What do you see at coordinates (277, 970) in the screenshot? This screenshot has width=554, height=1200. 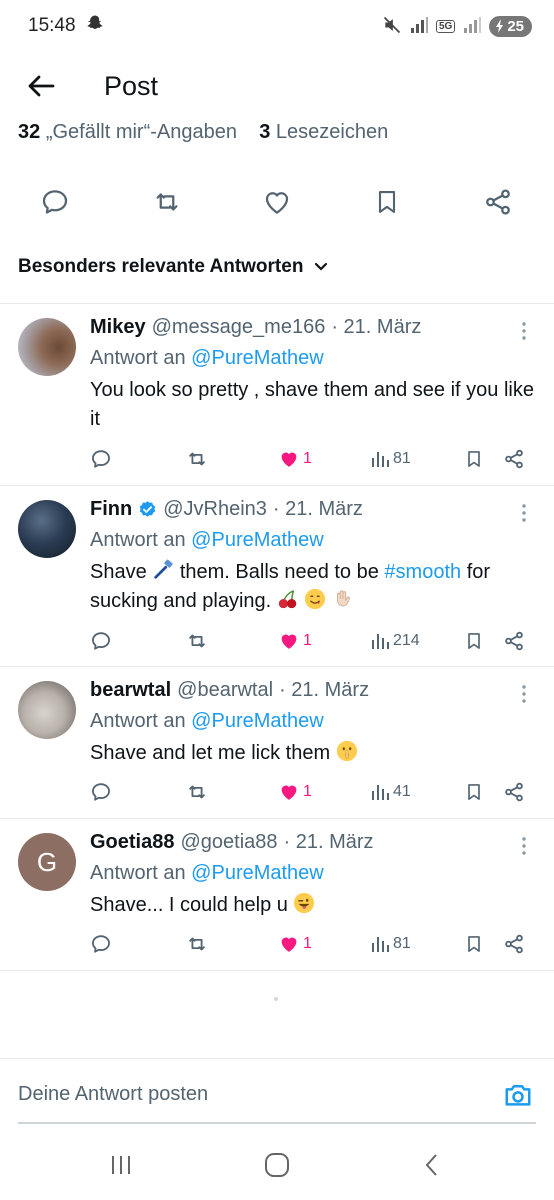 I see `divider` at bounding box center [277, 970].